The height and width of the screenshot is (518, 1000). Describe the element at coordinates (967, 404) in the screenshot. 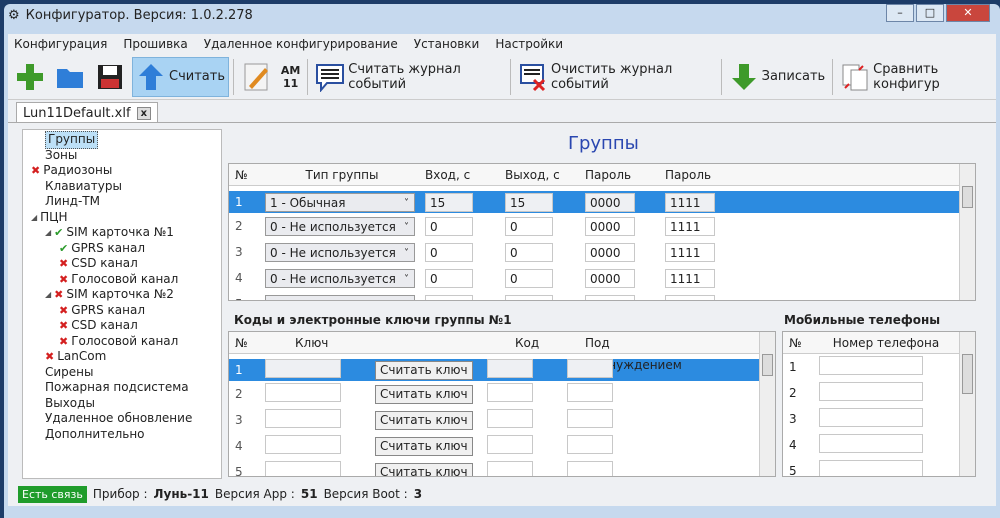

I see `phones-scrollbar` at that location.